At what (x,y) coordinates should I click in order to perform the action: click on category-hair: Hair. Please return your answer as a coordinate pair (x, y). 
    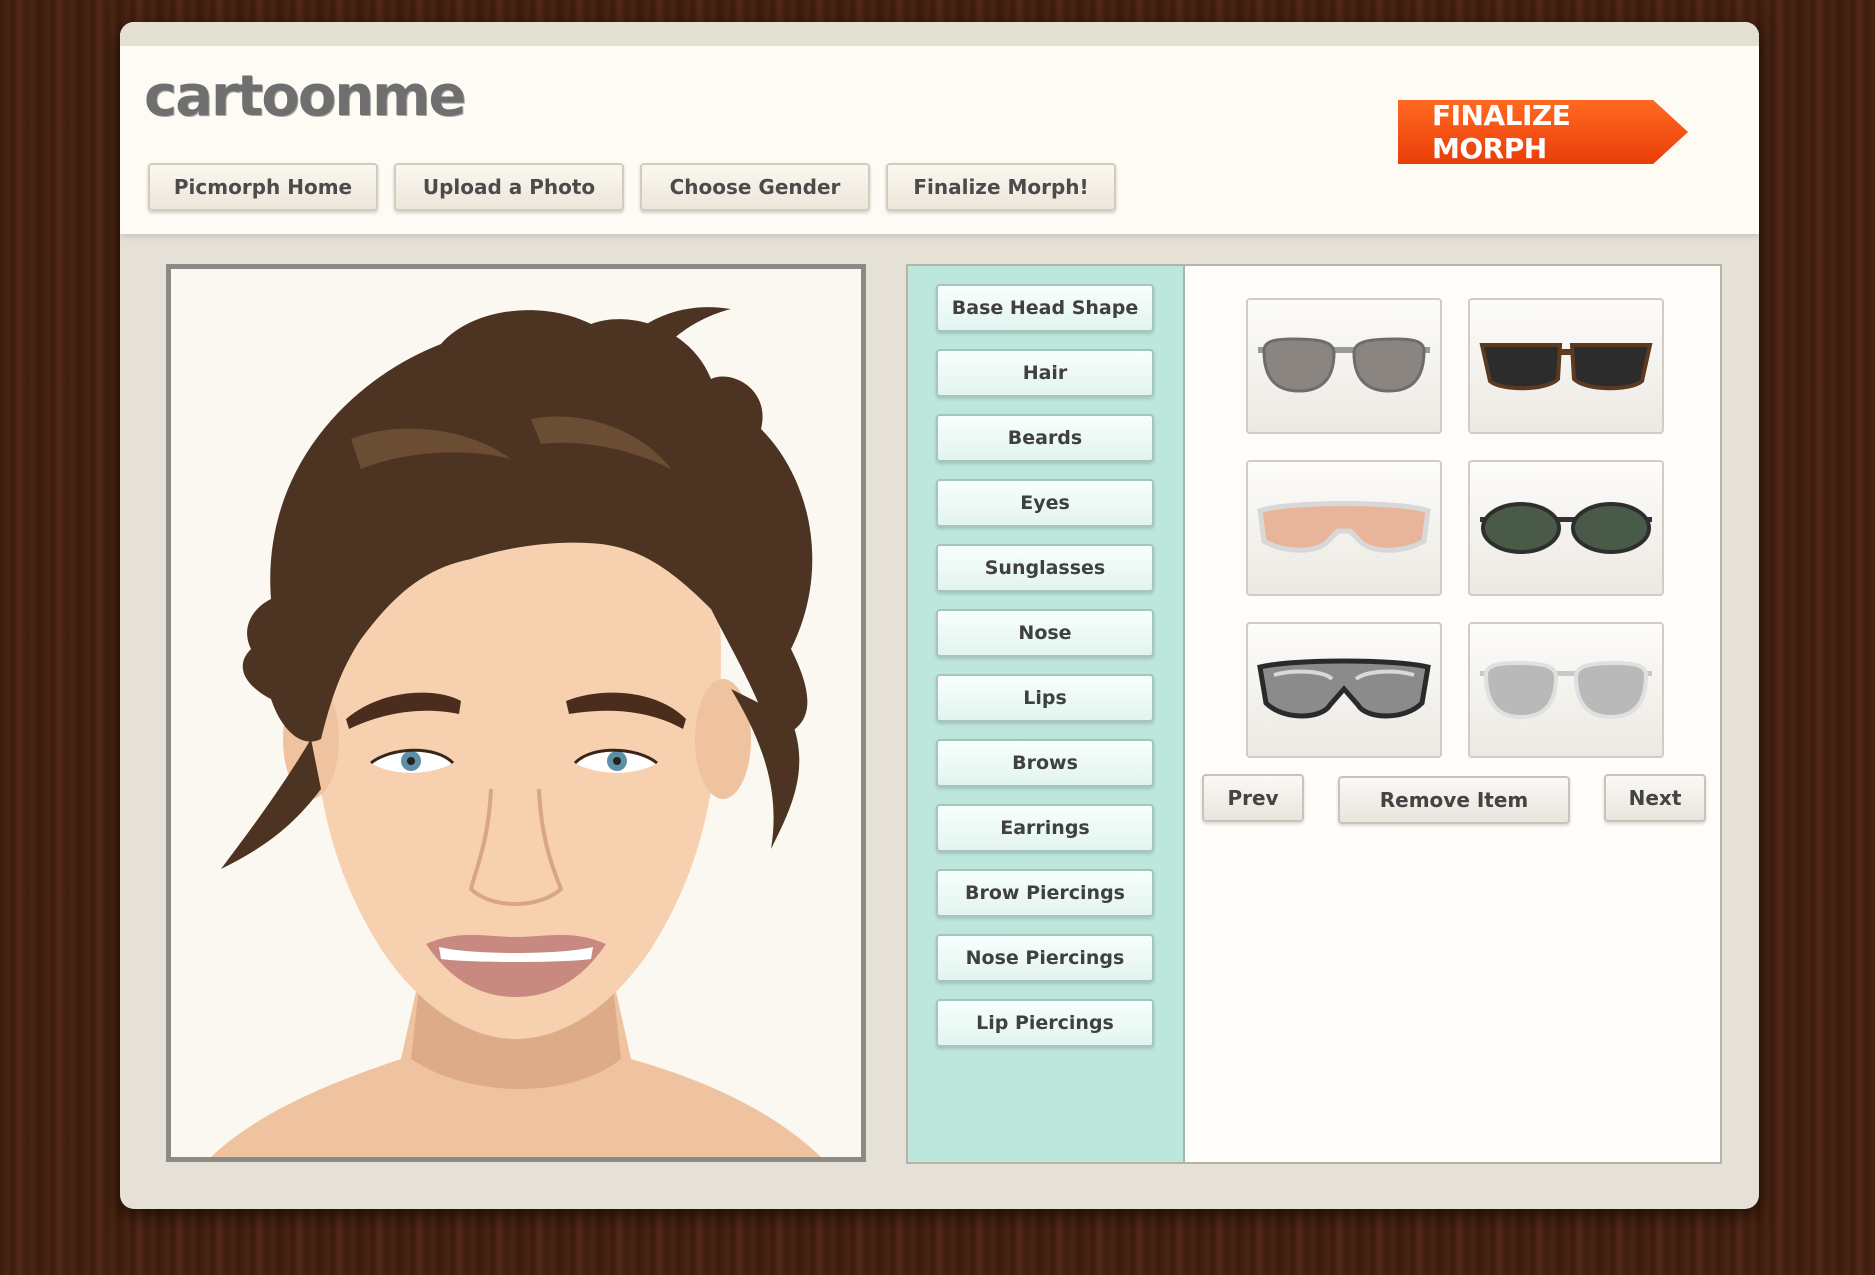
    Looking at the image, I should click on (1045, 373).